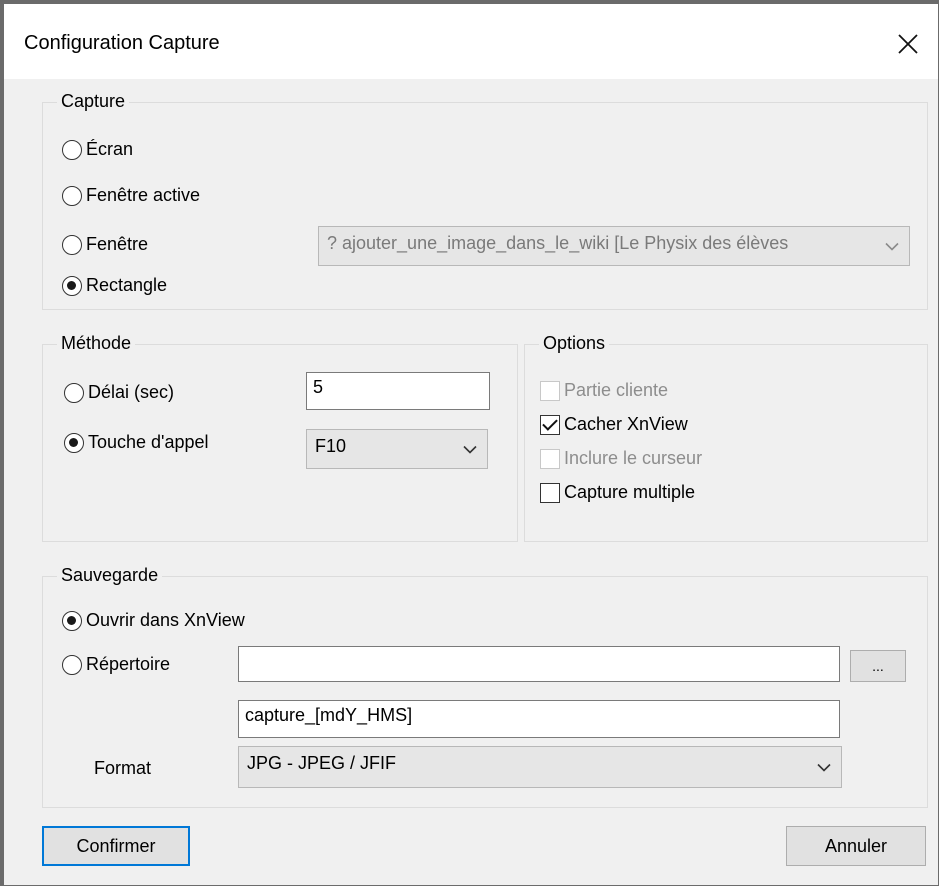 The image size is (941, 888). What do you see at coordinates (322, 763) in the screenshot?
I see `format-select-value: JPG - JPEG / JFIF` at bounding box center [322, 763].